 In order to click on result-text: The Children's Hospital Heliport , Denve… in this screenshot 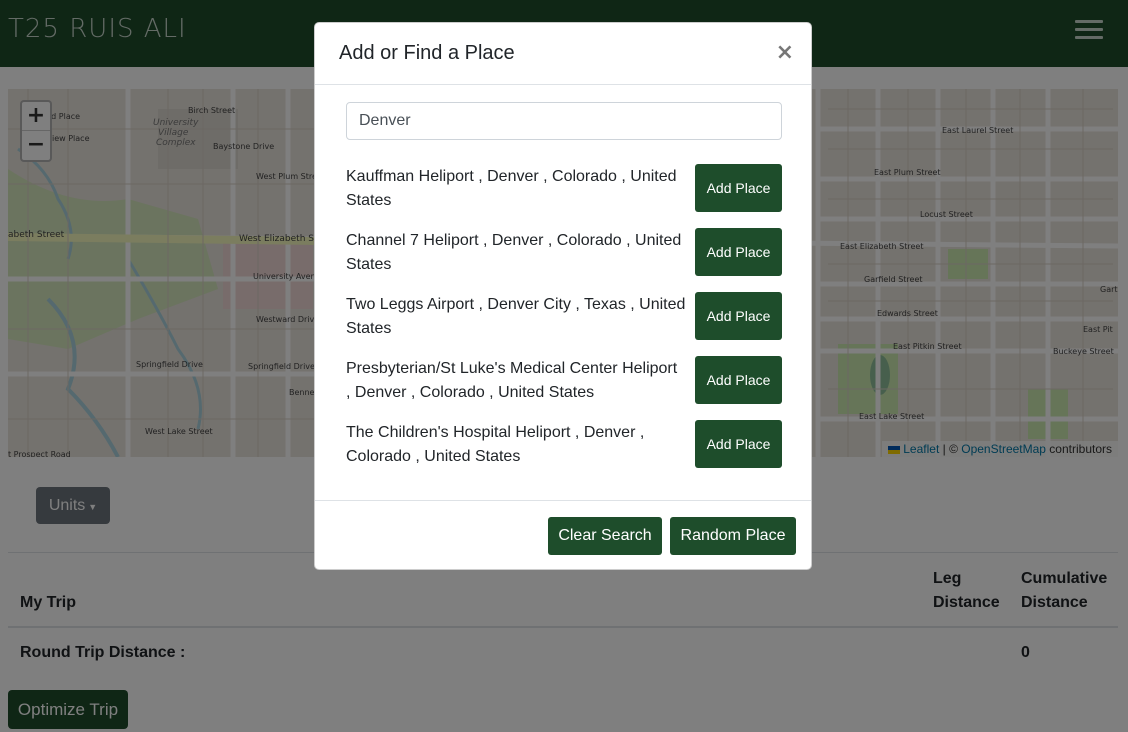, I will do `click(495, 444)`.